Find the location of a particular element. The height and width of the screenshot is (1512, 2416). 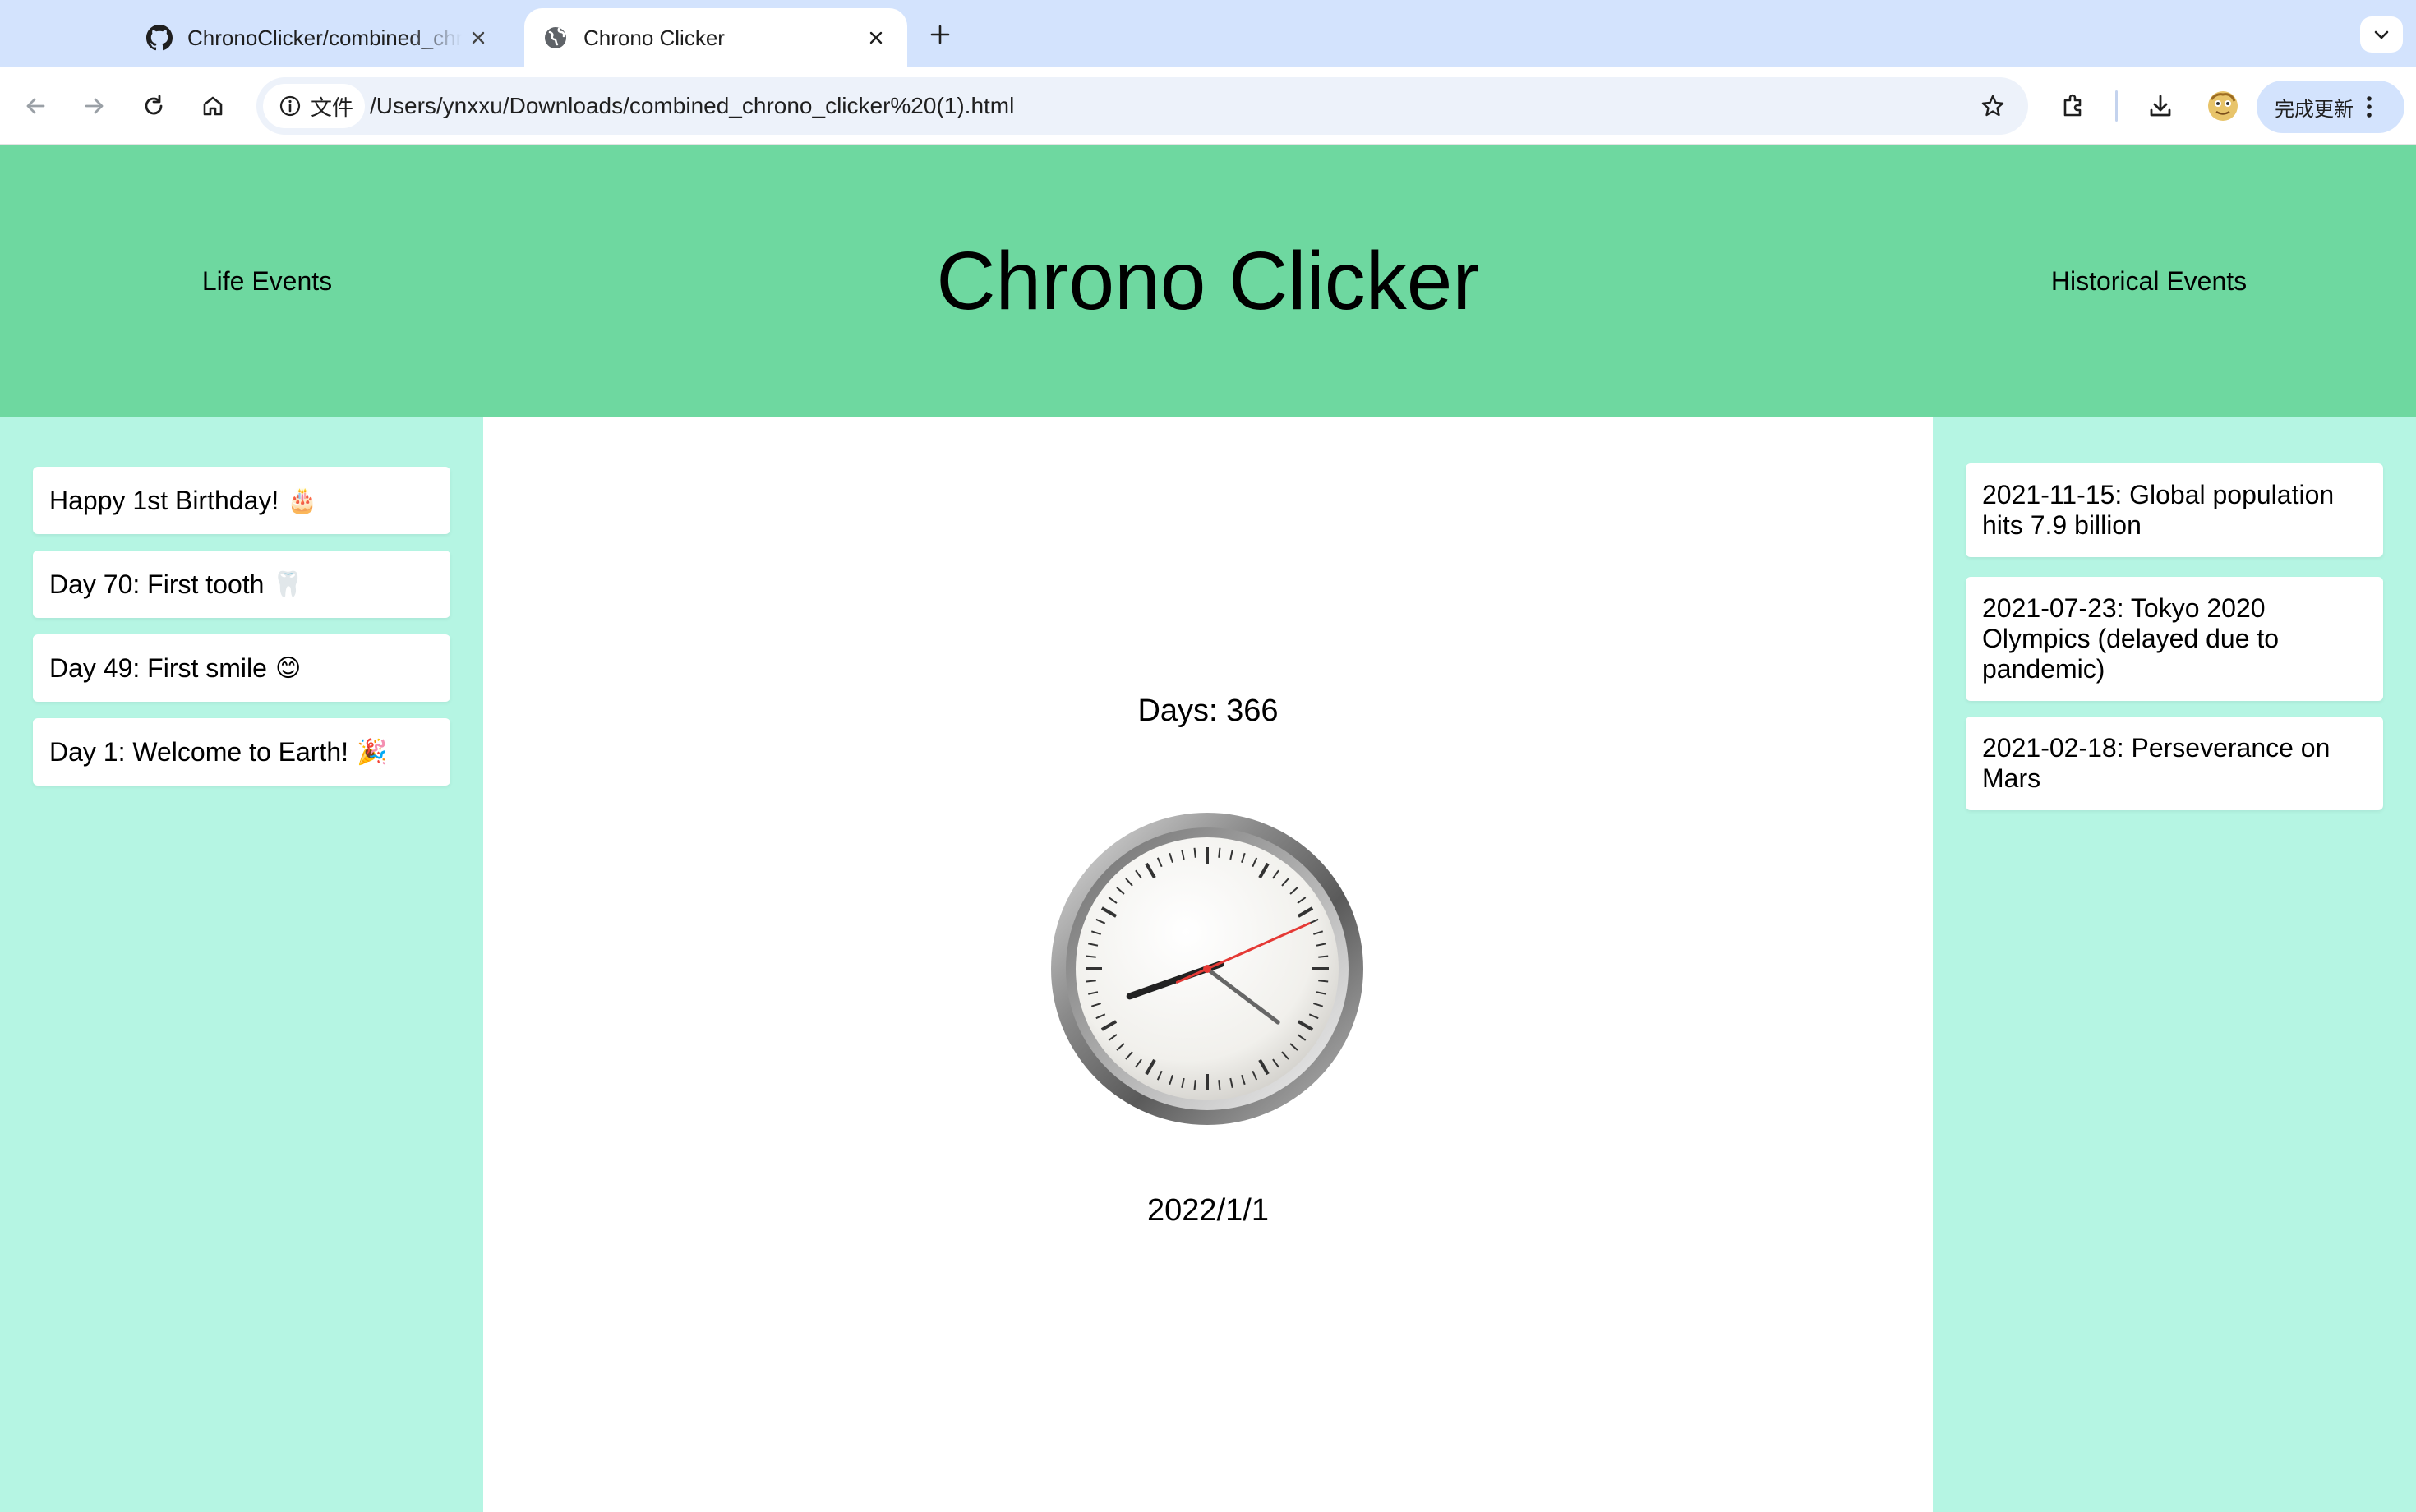

app-title: Chrono Clicker is located at coordinates (1208, 281).